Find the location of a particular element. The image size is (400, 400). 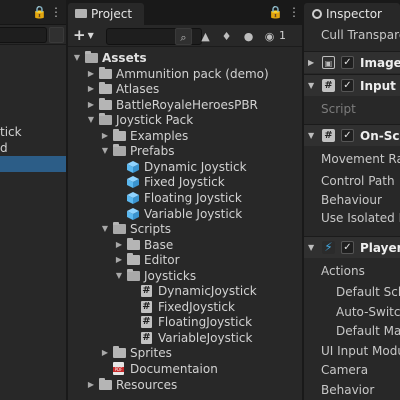

project-toolbar: + ▼ ⌕ ▲ ♦ ● ◉ 1 is located at coordinates (185, 36).